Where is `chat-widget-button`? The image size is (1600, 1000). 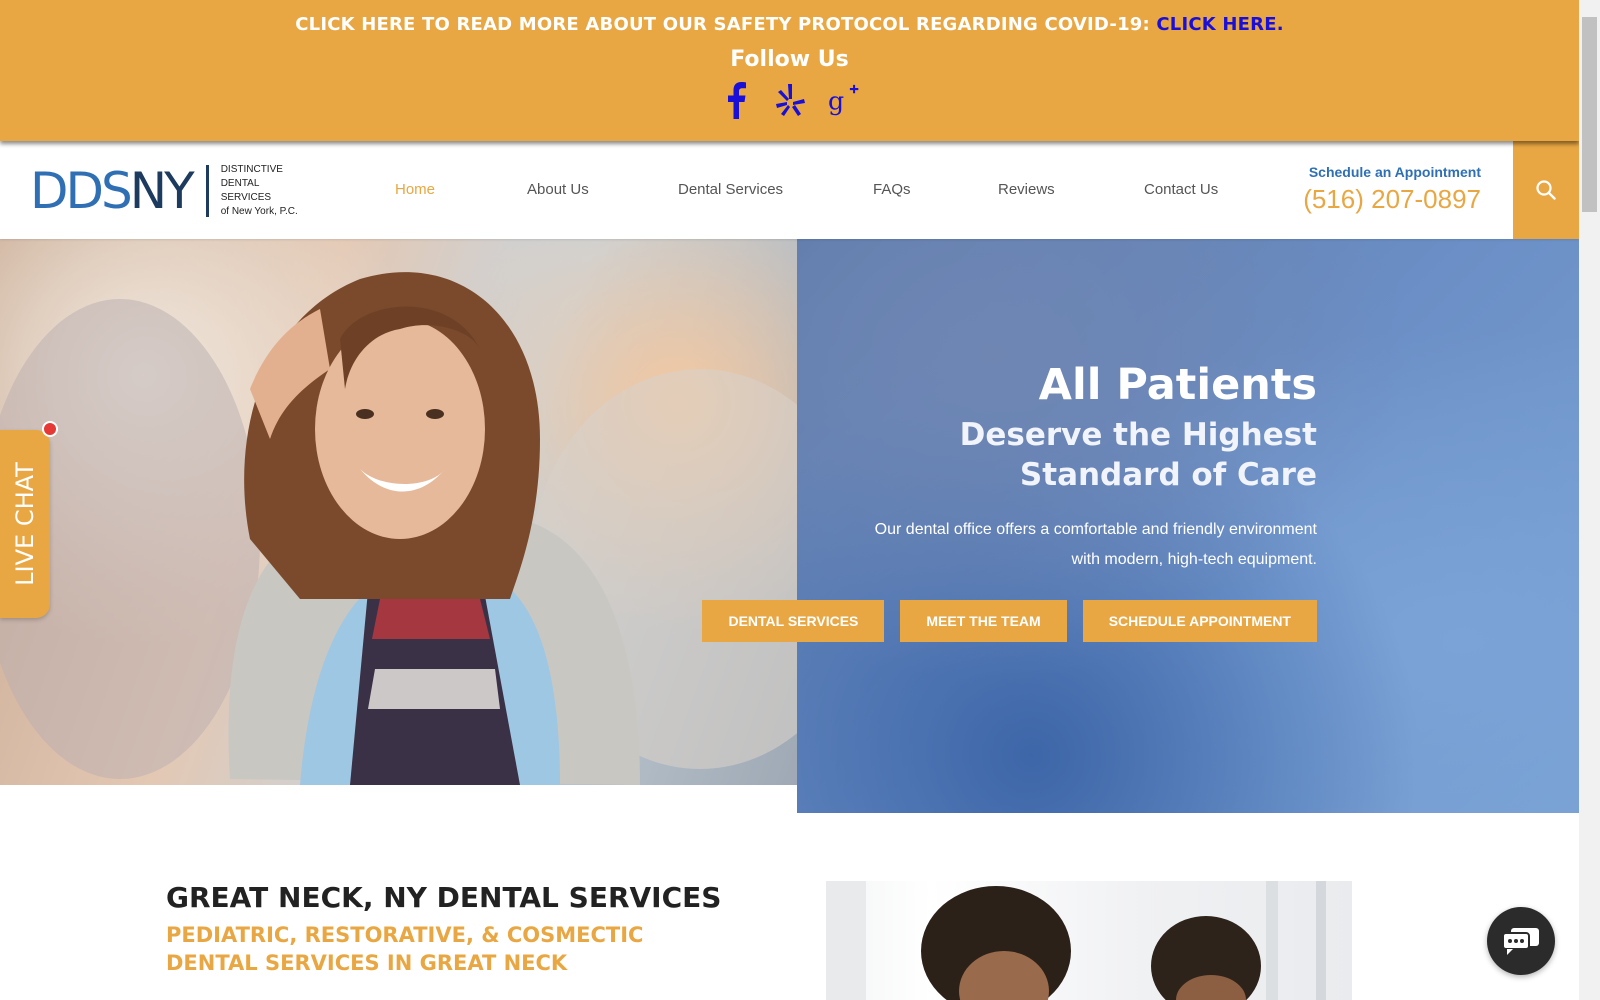 chat-widget-button is located at coordinates (1521, 941).